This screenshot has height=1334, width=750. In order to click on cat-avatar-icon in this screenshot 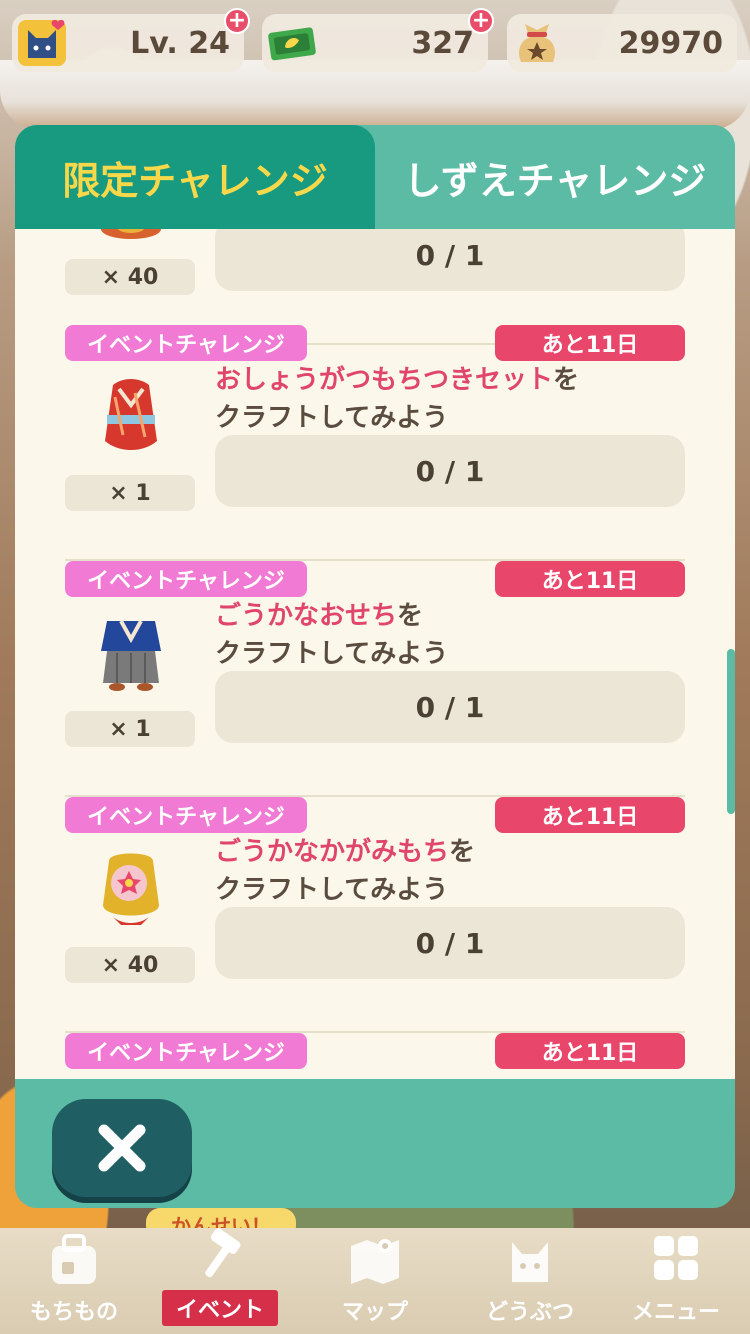, I will do `click(42, 42)`.